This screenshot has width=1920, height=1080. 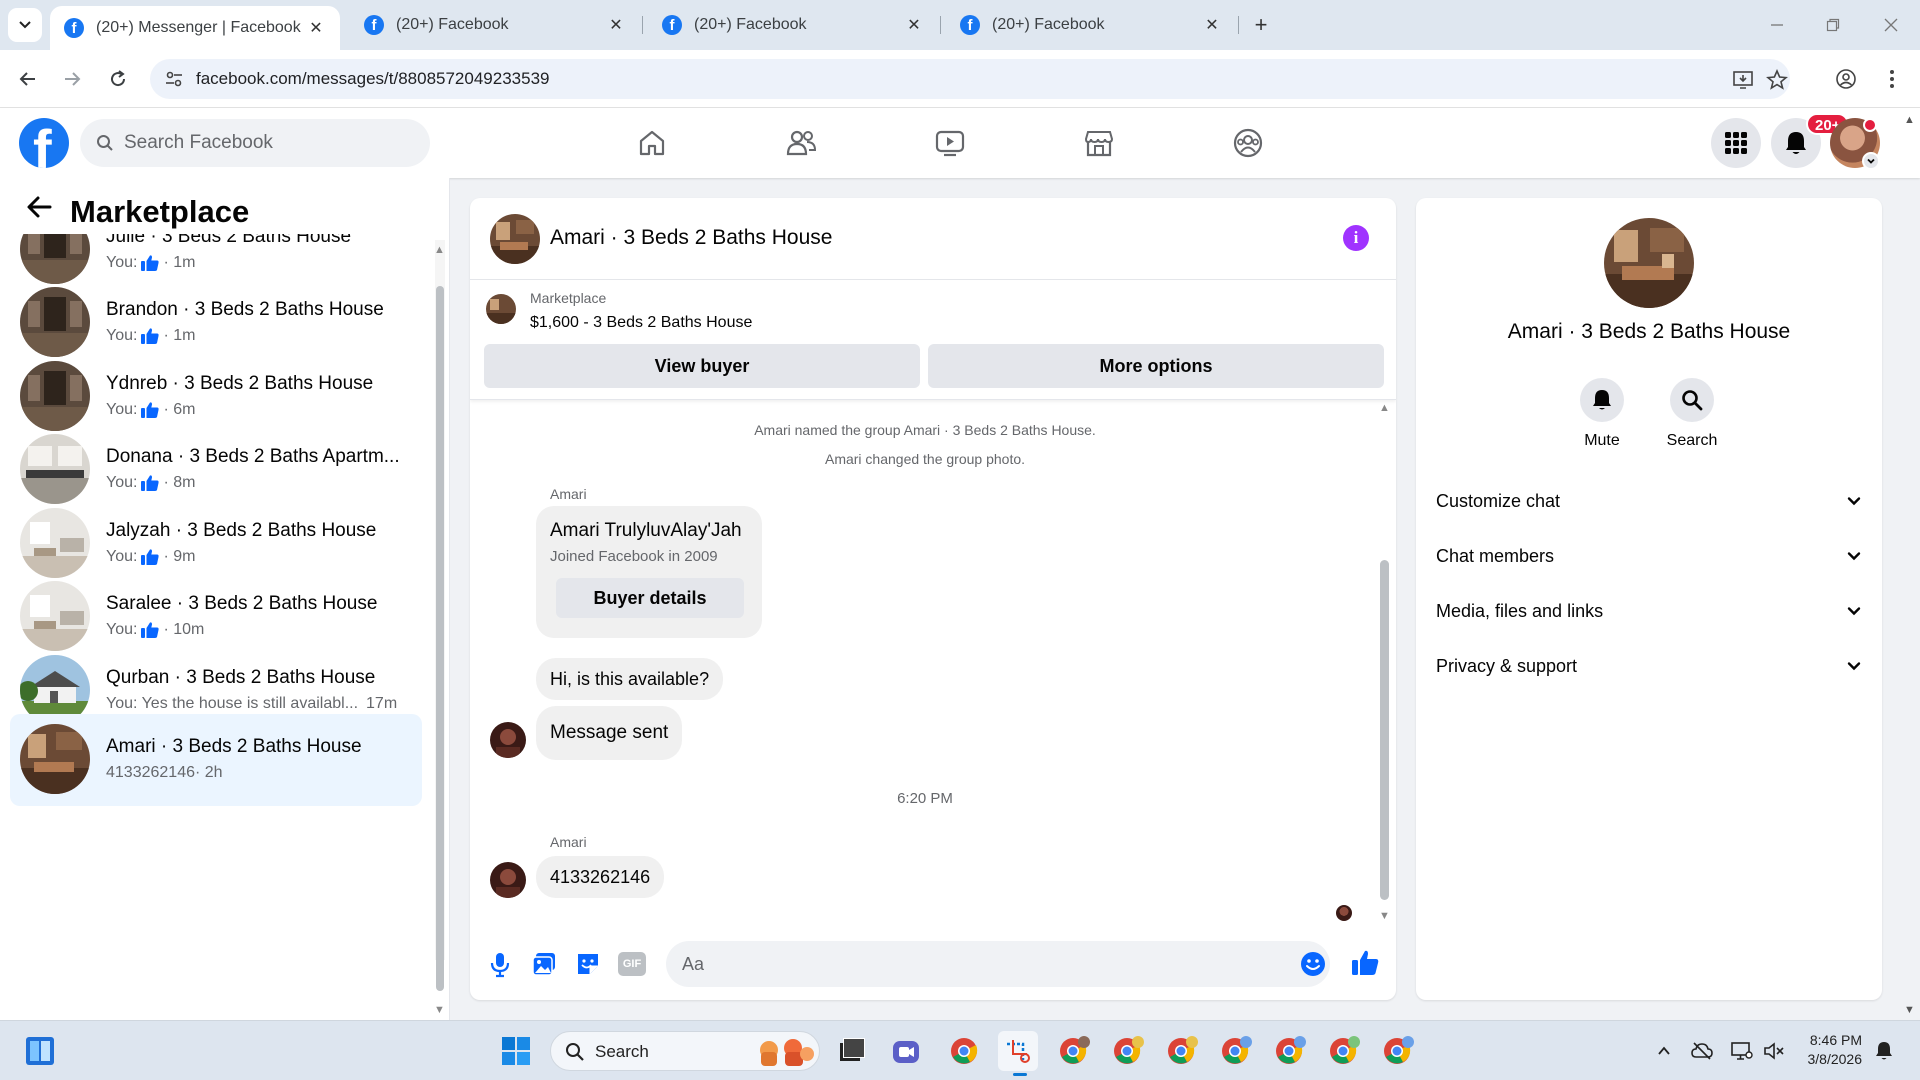 I want to click on group-photo, so click(x=1649, y=263).